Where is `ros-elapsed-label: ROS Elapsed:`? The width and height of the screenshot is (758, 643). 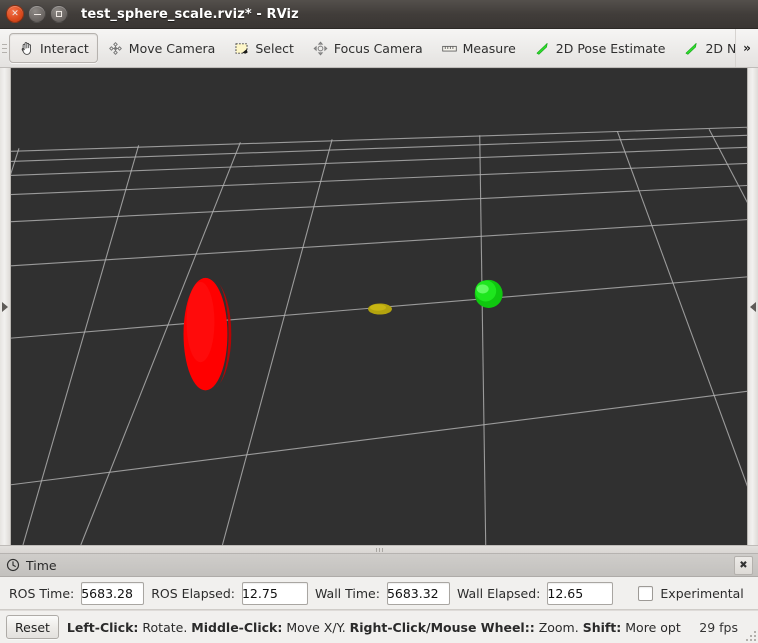
ros-elapsed-label: ROS Elapsed: is located at coordinates (193, 593).